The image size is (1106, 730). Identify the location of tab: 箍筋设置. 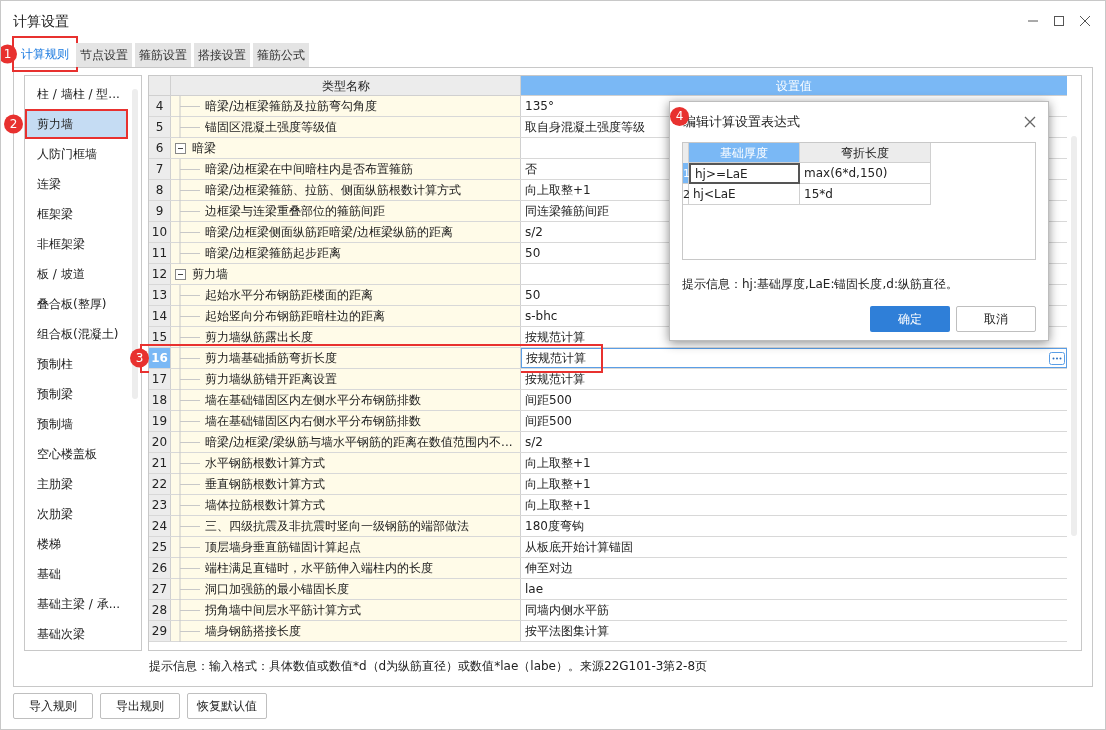
(163, 55).